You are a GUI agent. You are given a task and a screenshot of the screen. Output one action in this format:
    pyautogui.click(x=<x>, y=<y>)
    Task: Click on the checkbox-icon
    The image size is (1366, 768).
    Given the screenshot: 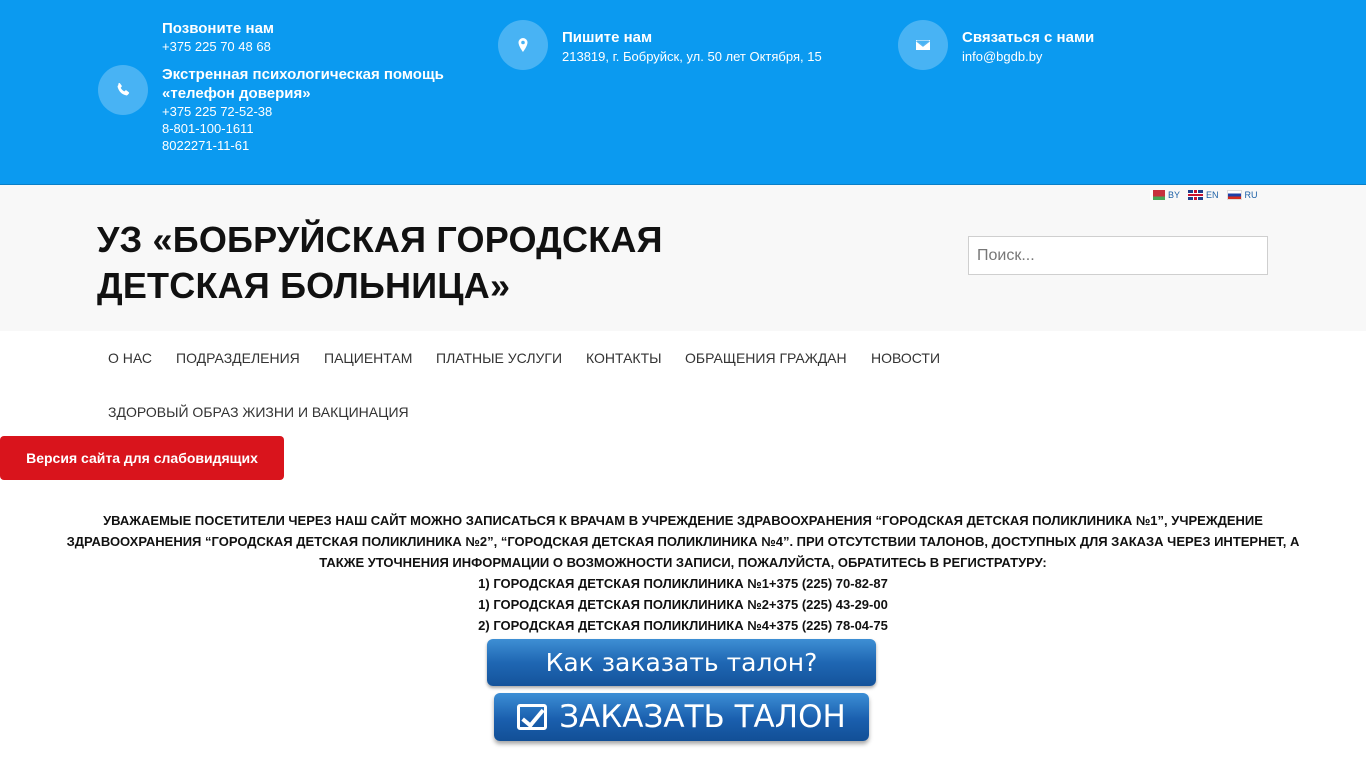 What is the action you would take?
    pyautogui.click(x=532, y=717)
    